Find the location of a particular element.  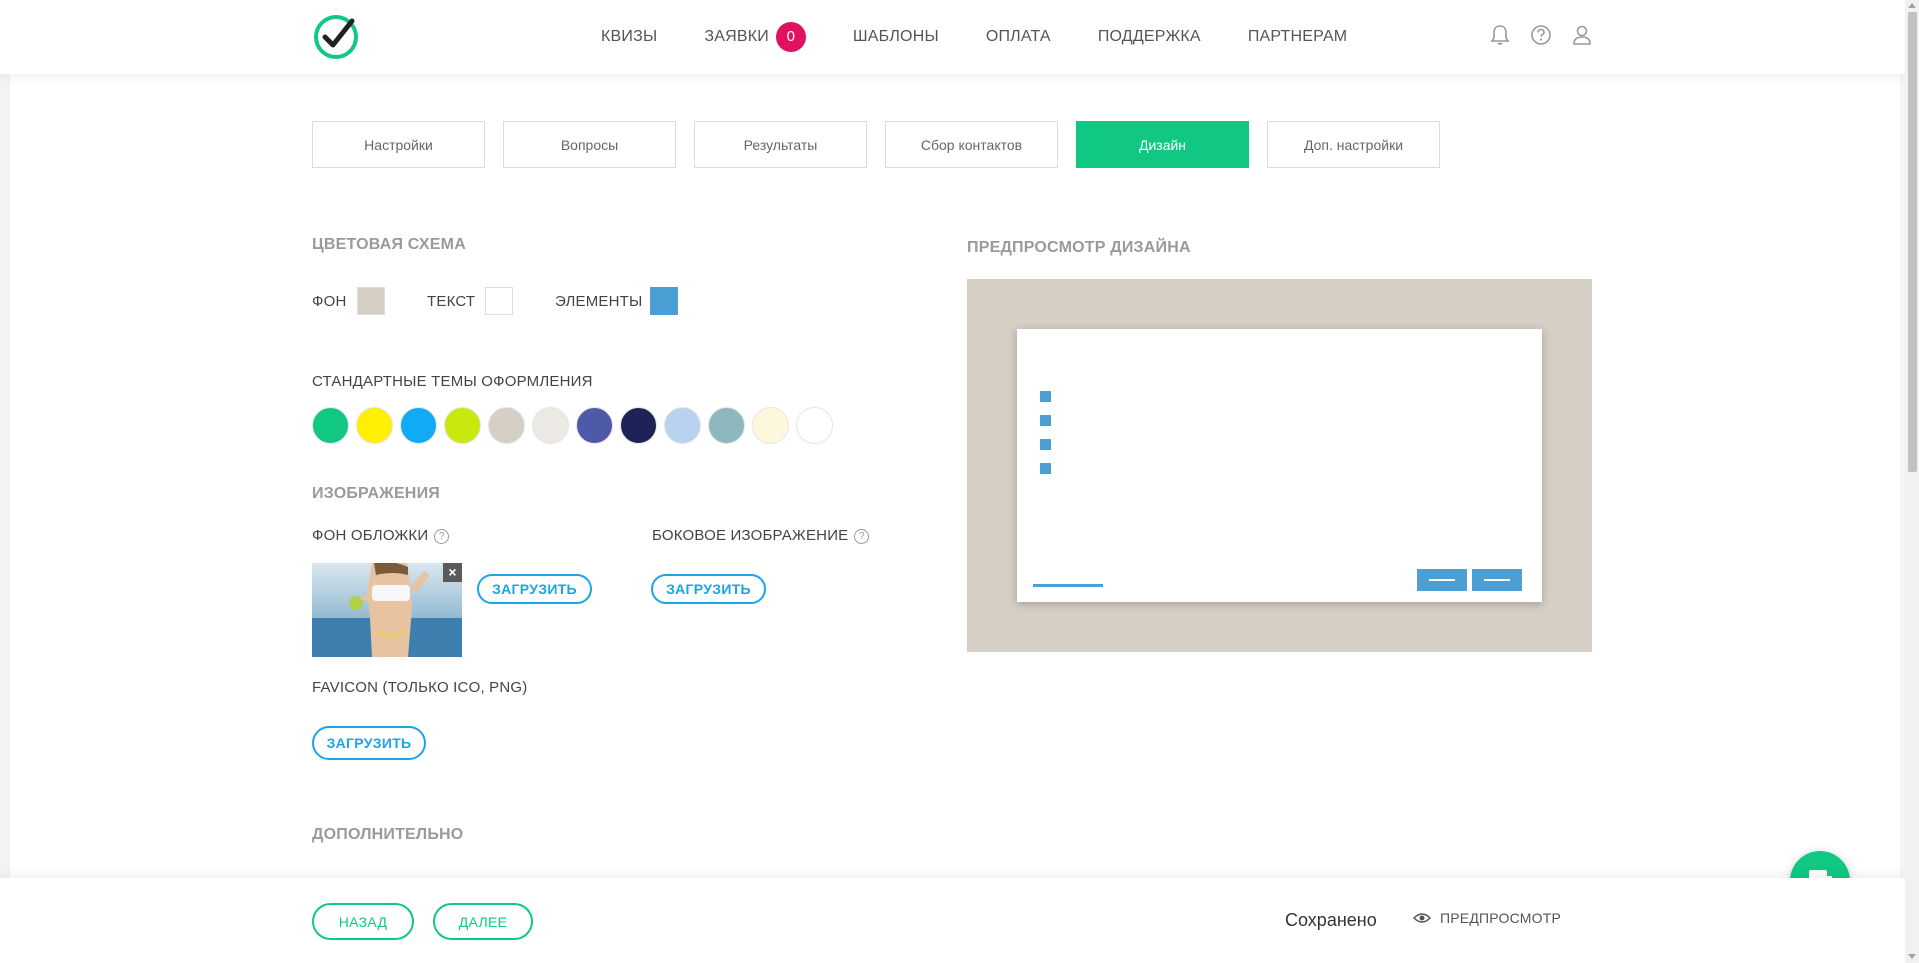

elements-color-label: ЭЛЕМЕНТЫ is located at coordinates (599, 301).